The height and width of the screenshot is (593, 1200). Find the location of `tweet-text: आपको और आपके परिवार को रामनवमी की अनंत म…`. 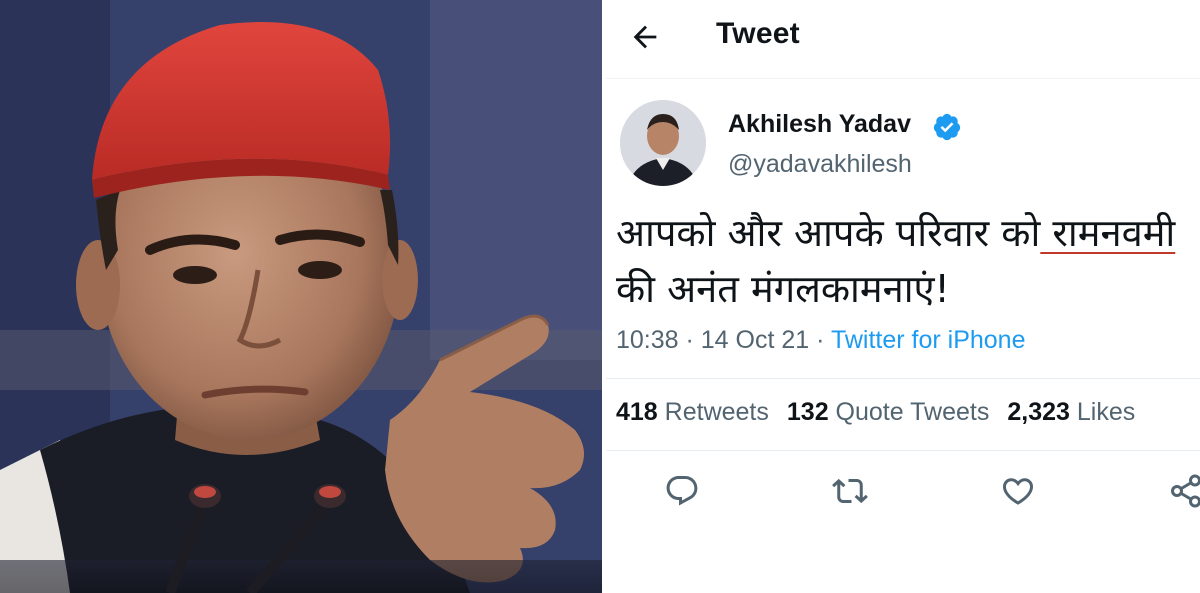

tweet-text: आपको और आपके परिवार को रामनवमी की अनंत म… is located at coordinates (895, 261).